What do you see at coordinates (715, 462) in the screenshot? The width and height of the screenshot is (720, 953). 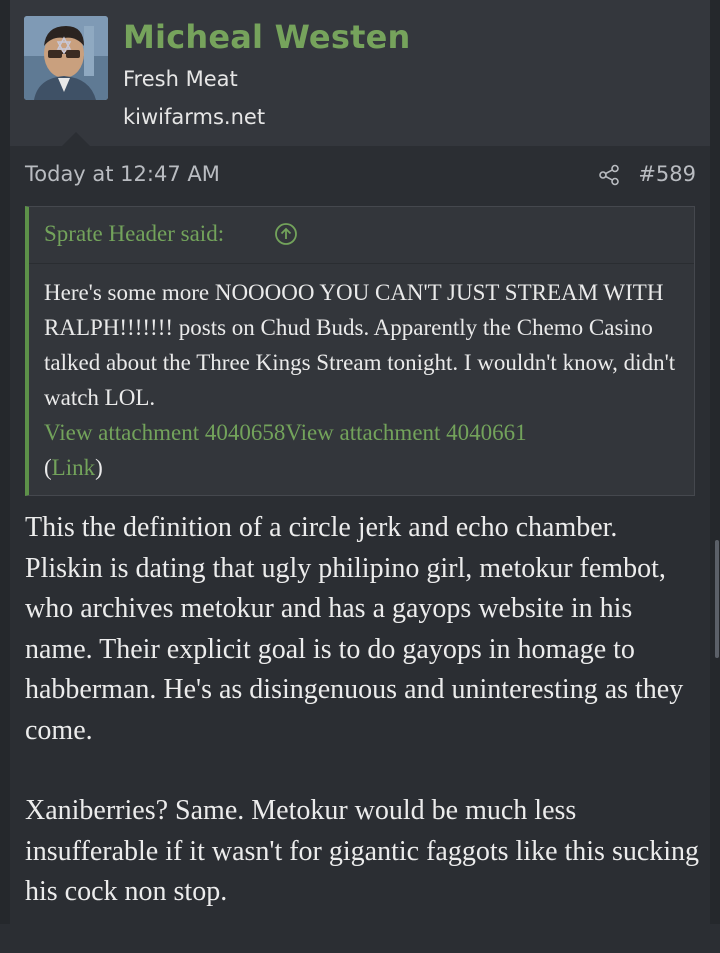 I see `page-right-edge` at bounding box center [715, 462].